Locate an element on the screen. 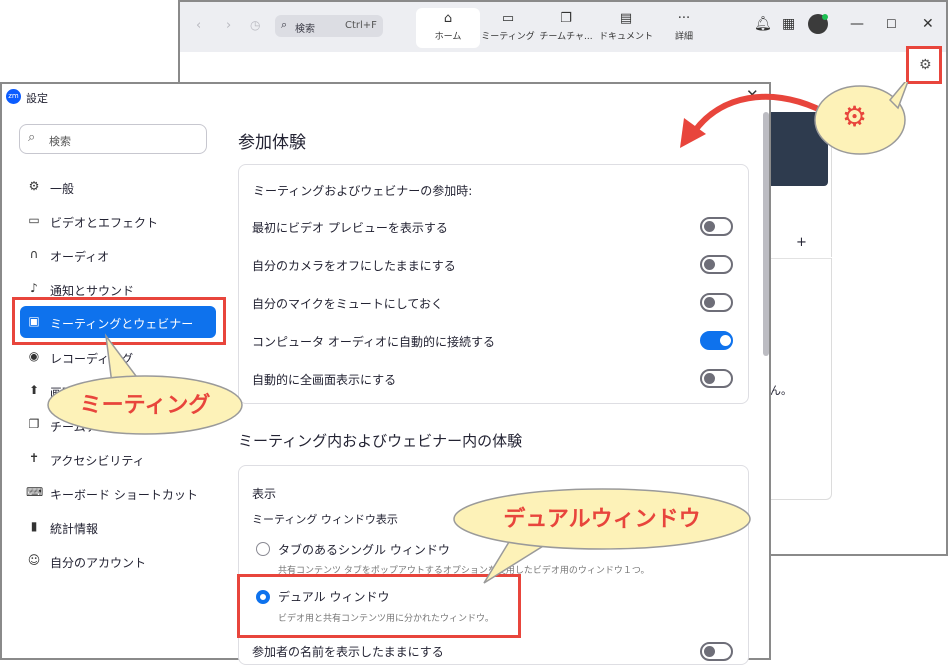 The height and width of the screenshot is (665, 949). presence-dot-icon is located at coordinates (825, 17).